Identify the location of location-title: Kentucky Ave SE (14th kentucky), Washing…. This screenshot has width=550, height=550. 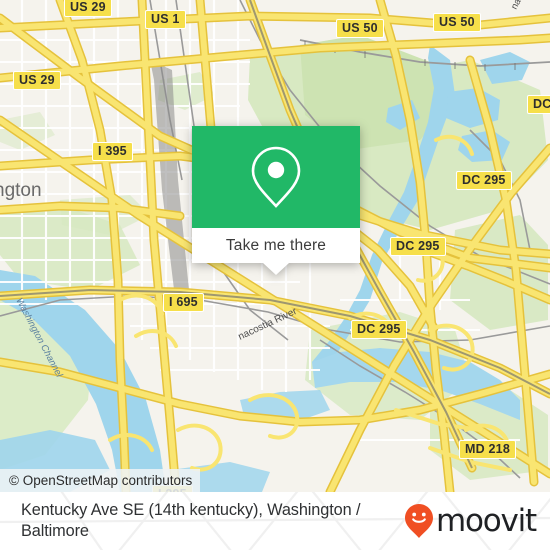
(191, 520).